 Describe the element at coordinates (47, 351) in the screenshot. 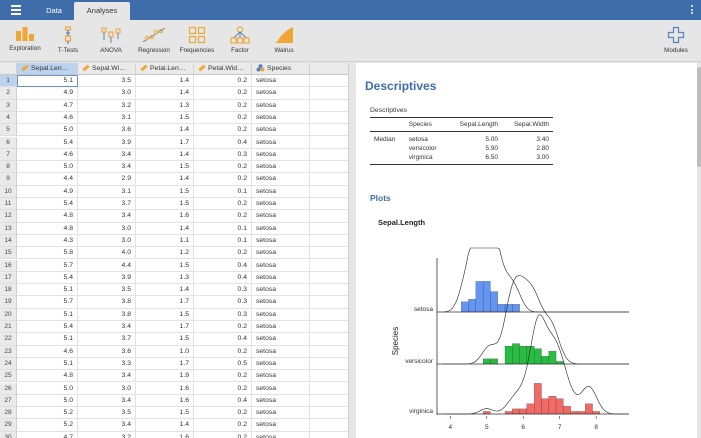

I see `table-cell: 4.6` at that location.